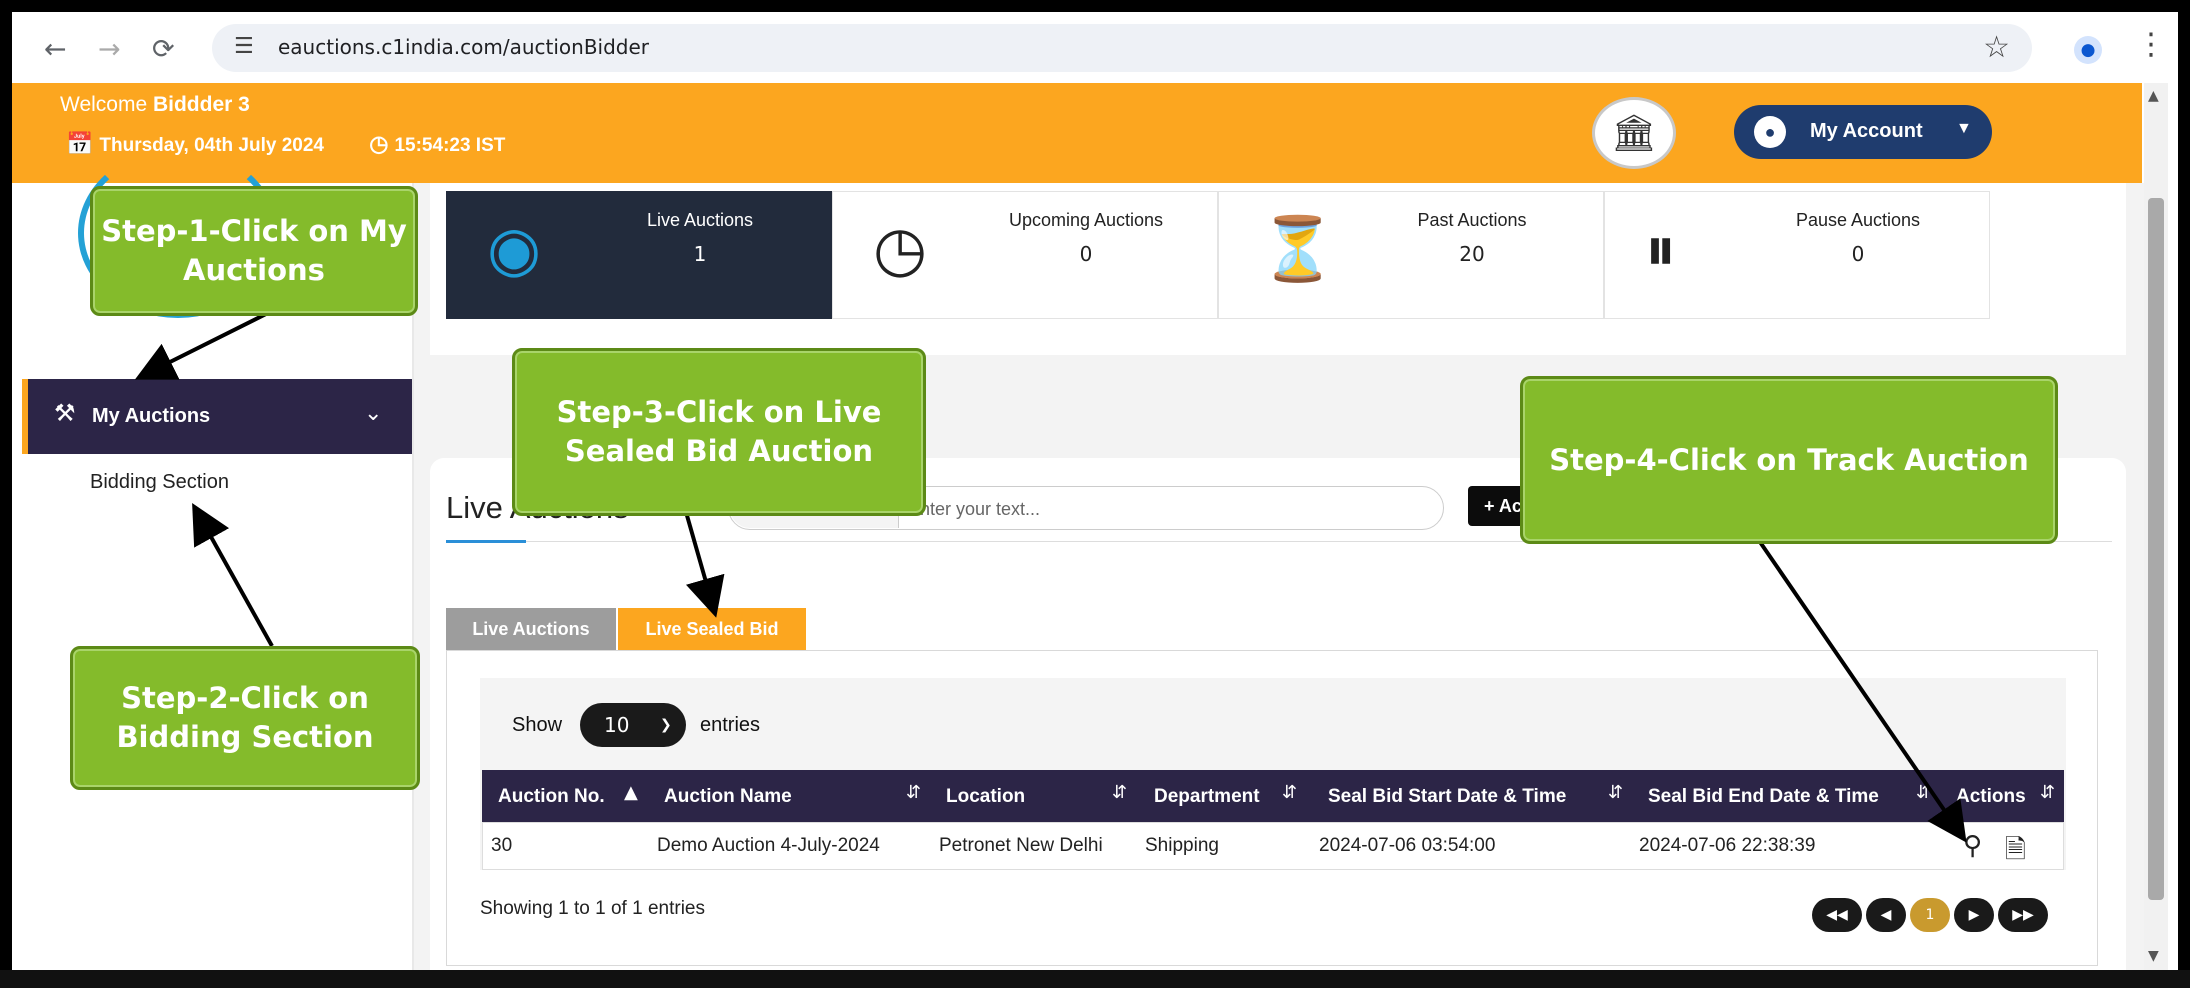  Describe the element at coordinates (1095, 979) in the screenshot. I see `taskbar` at that location.